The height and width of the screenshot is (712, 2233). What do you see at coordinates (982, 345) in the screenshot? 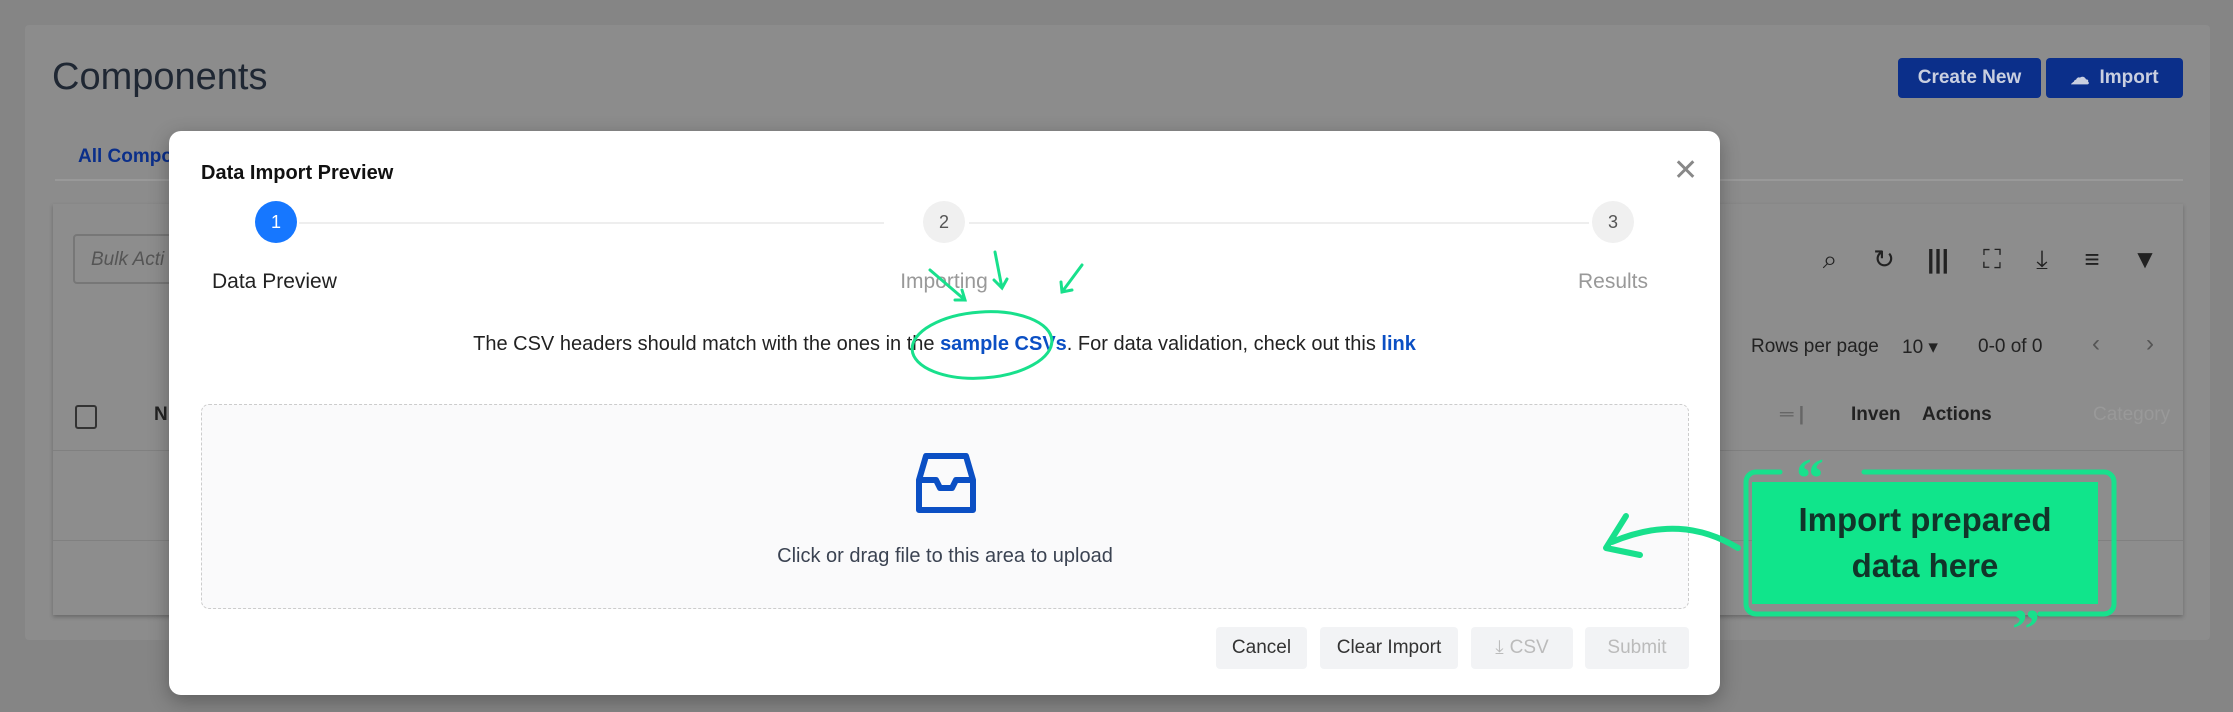
I see `highlight-circle` at bounding box center [982, 345].